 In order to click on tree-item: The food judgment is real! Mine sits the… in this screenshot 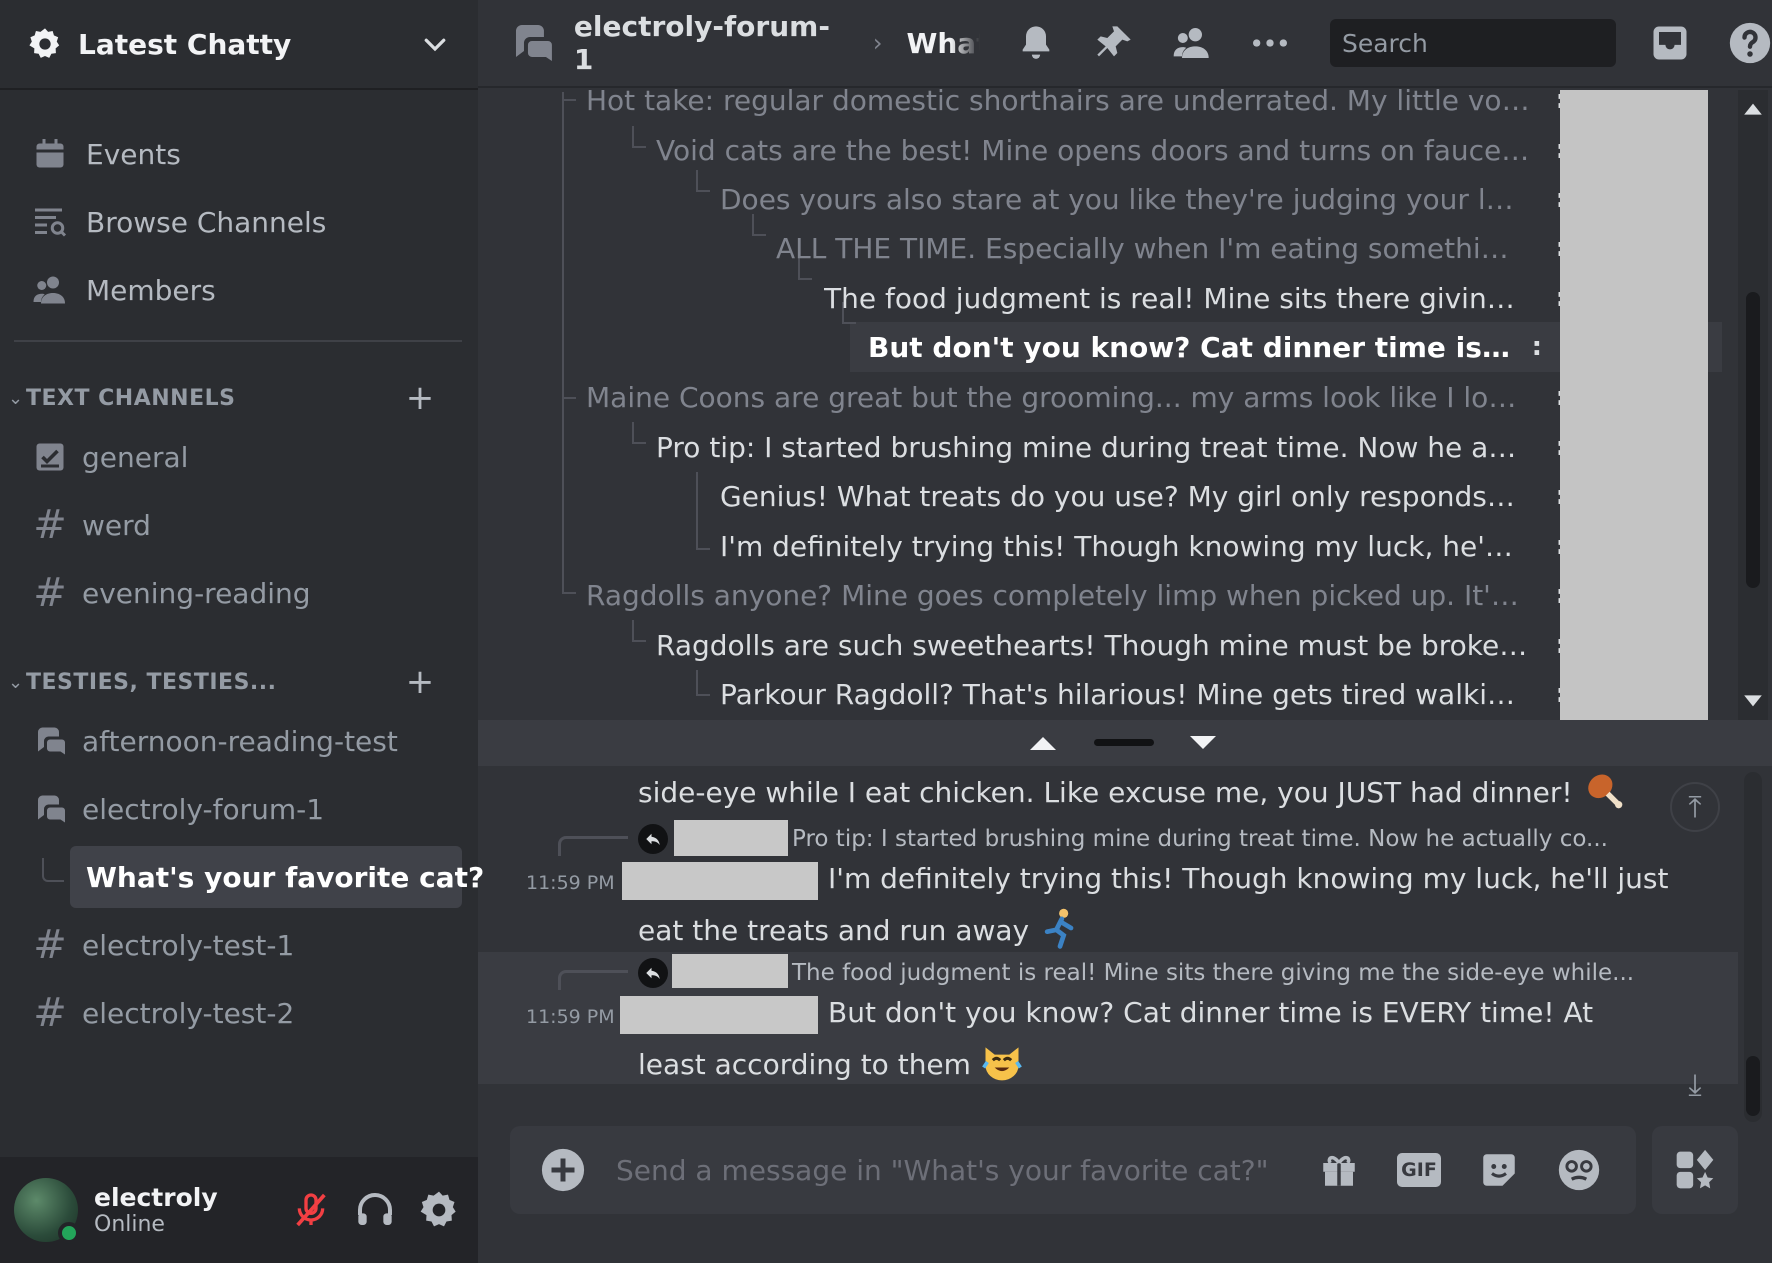, I will do `click(1195, 298)`.